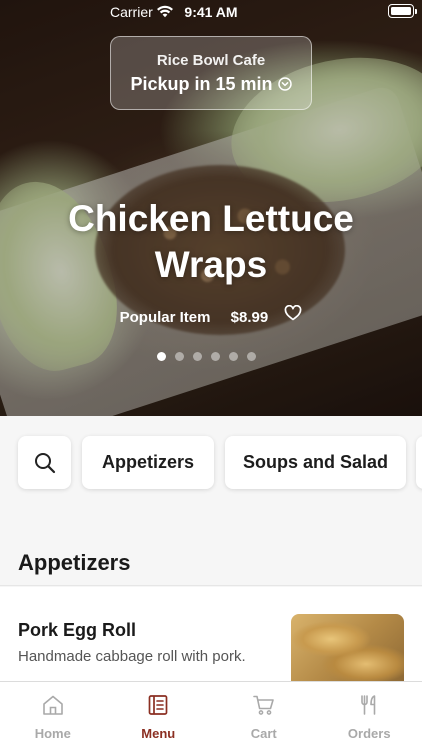  I want to click on menu-item-image, so click(347, 651).